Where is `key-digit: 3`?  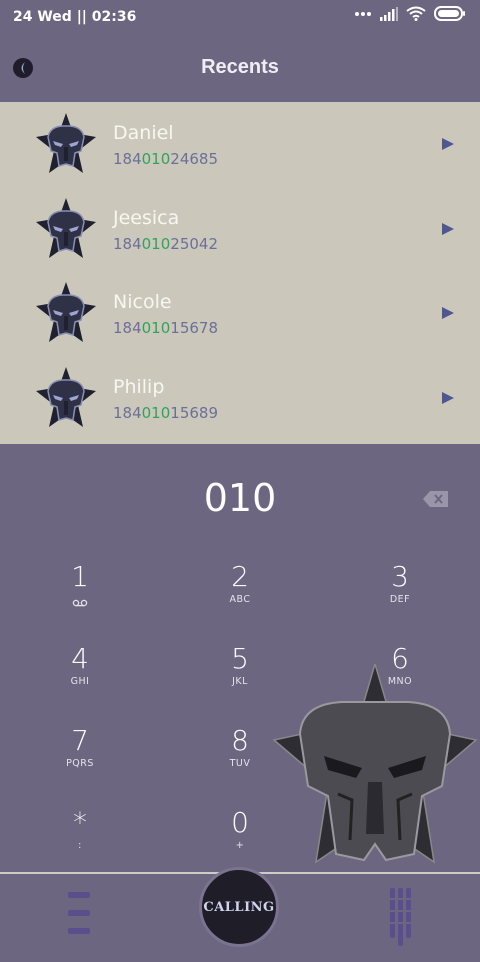
key-digit: 3 is located at coordinates (400, 576).